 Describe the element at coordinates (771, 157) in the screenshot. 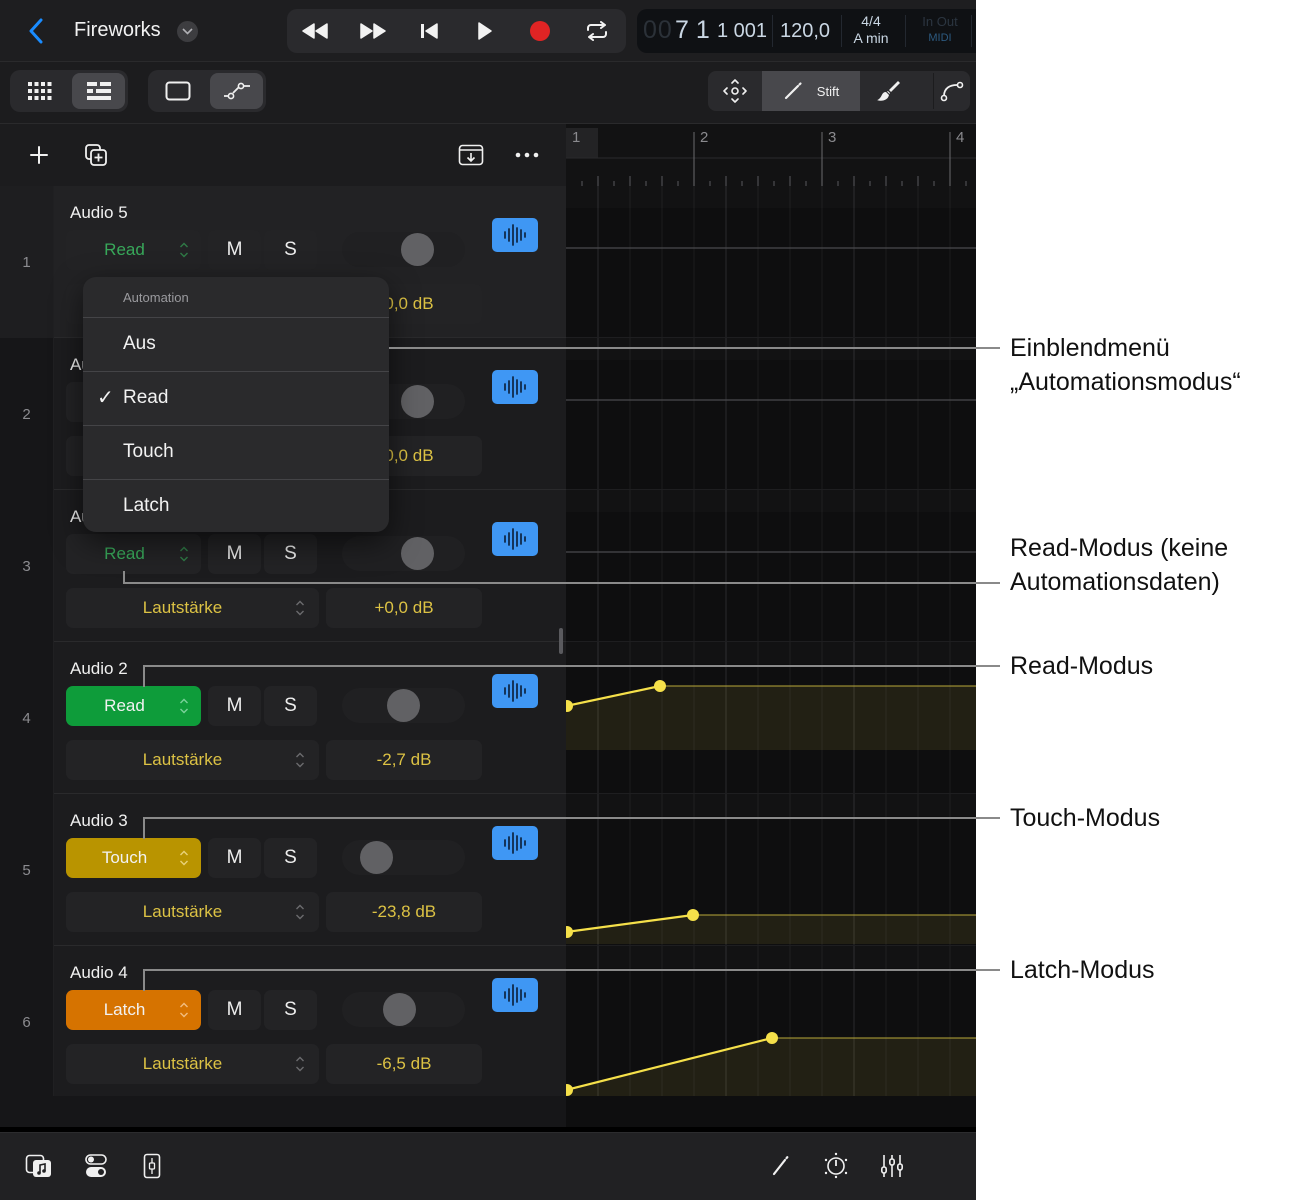

I see `ruler-ticks: 1 2 3 4` at that location.